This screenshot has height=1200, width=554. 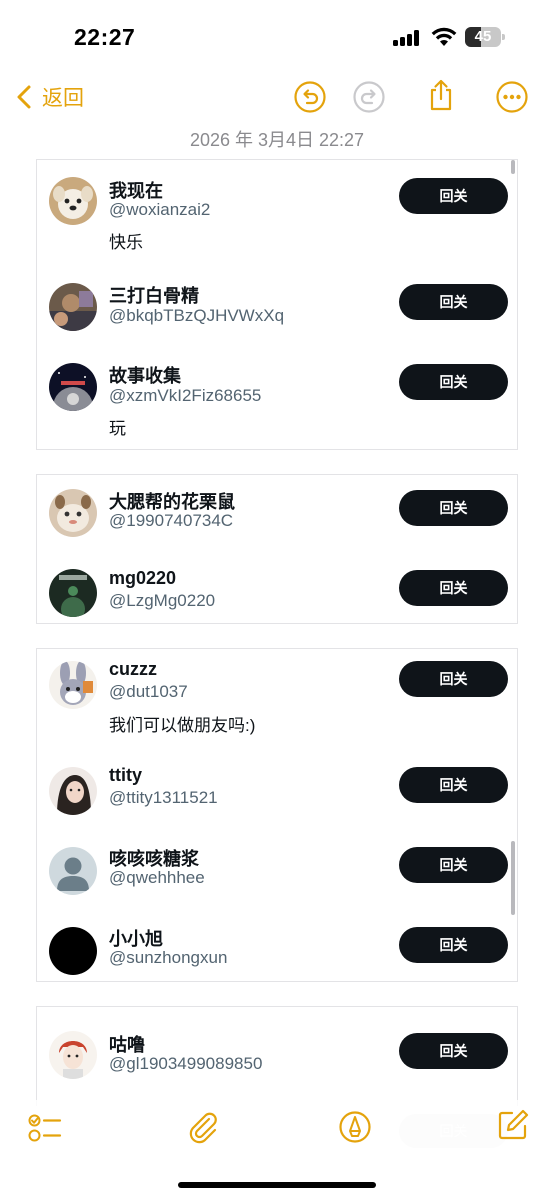 I want to click on display-name: mg0220, so click(x=143, y=578).